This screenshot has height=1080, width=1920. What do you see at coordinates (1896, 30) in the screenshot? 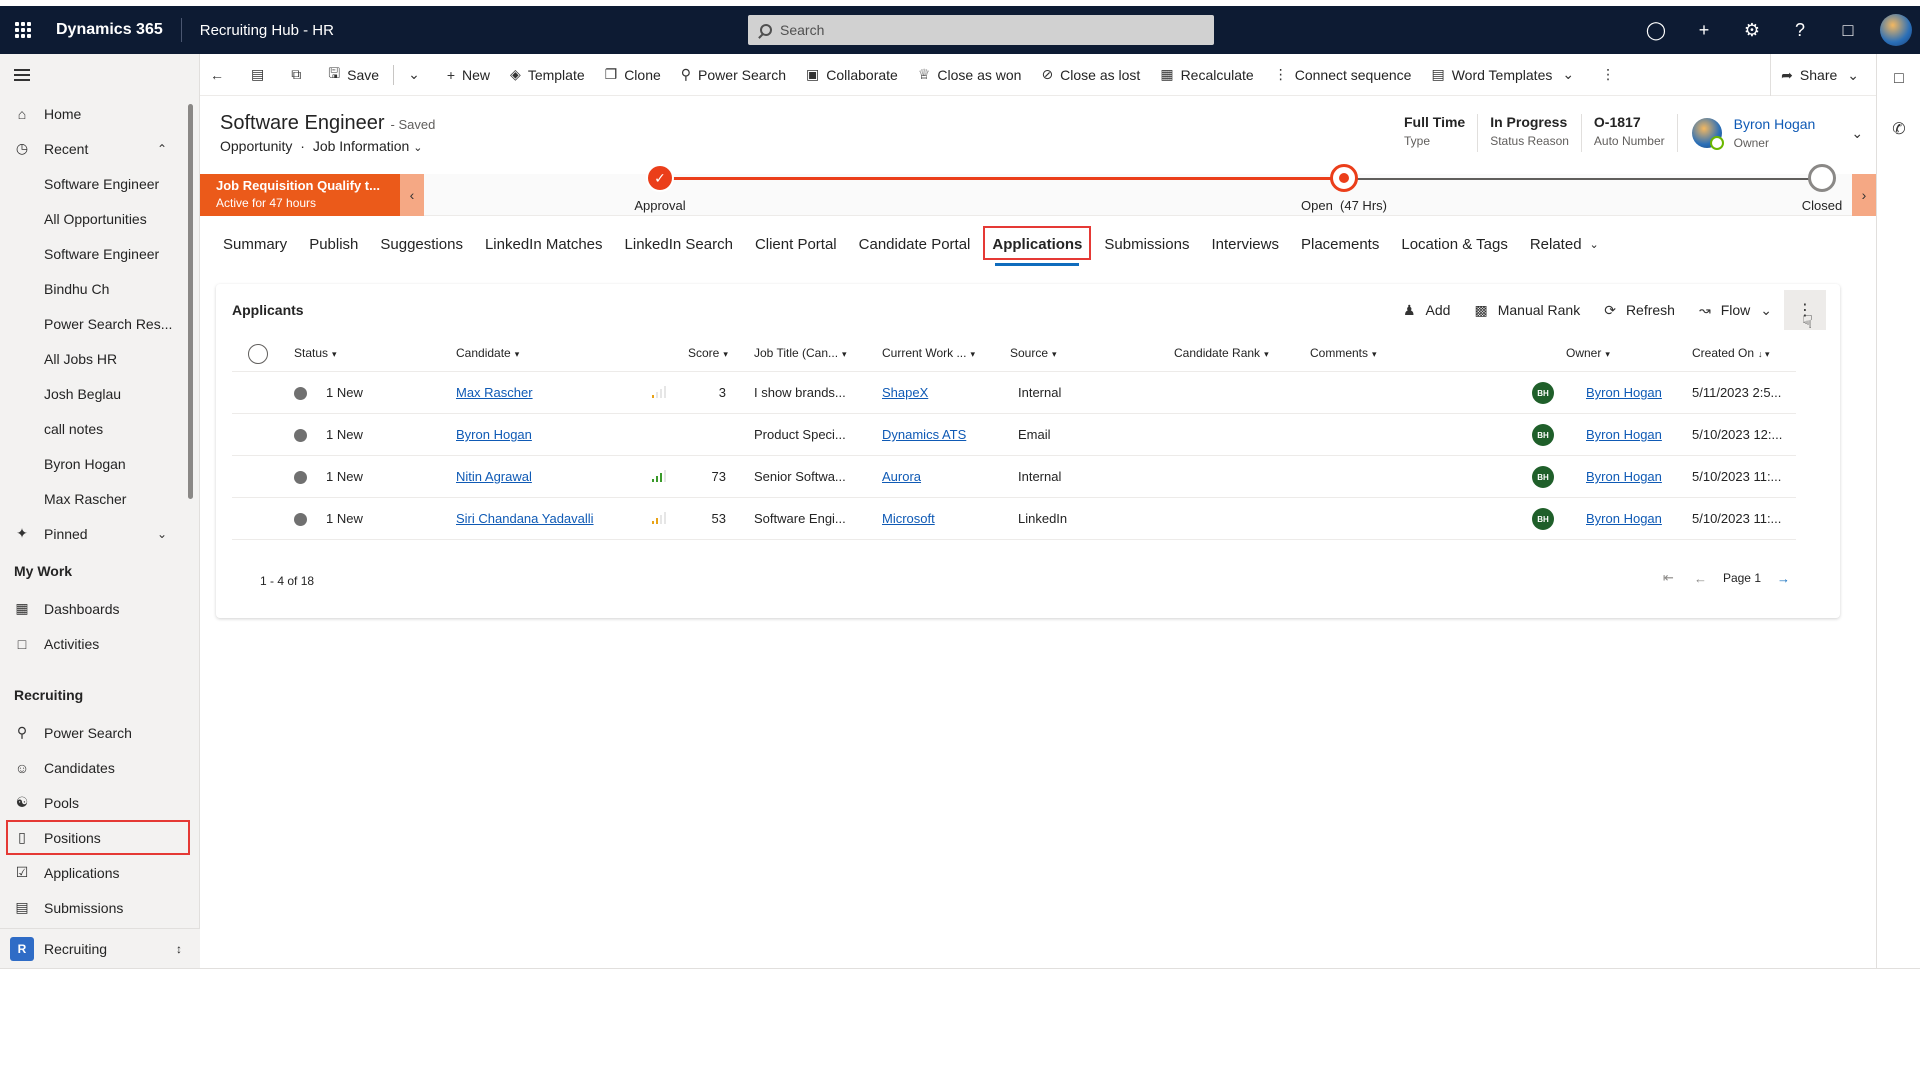
I see `user-avatar` at bounding box center [1896, 30].